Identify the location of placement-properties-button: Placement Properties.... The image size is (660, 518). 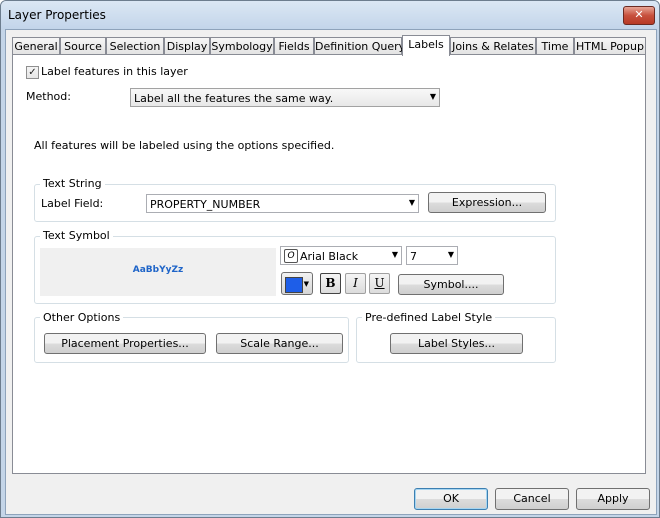
(125, 343).